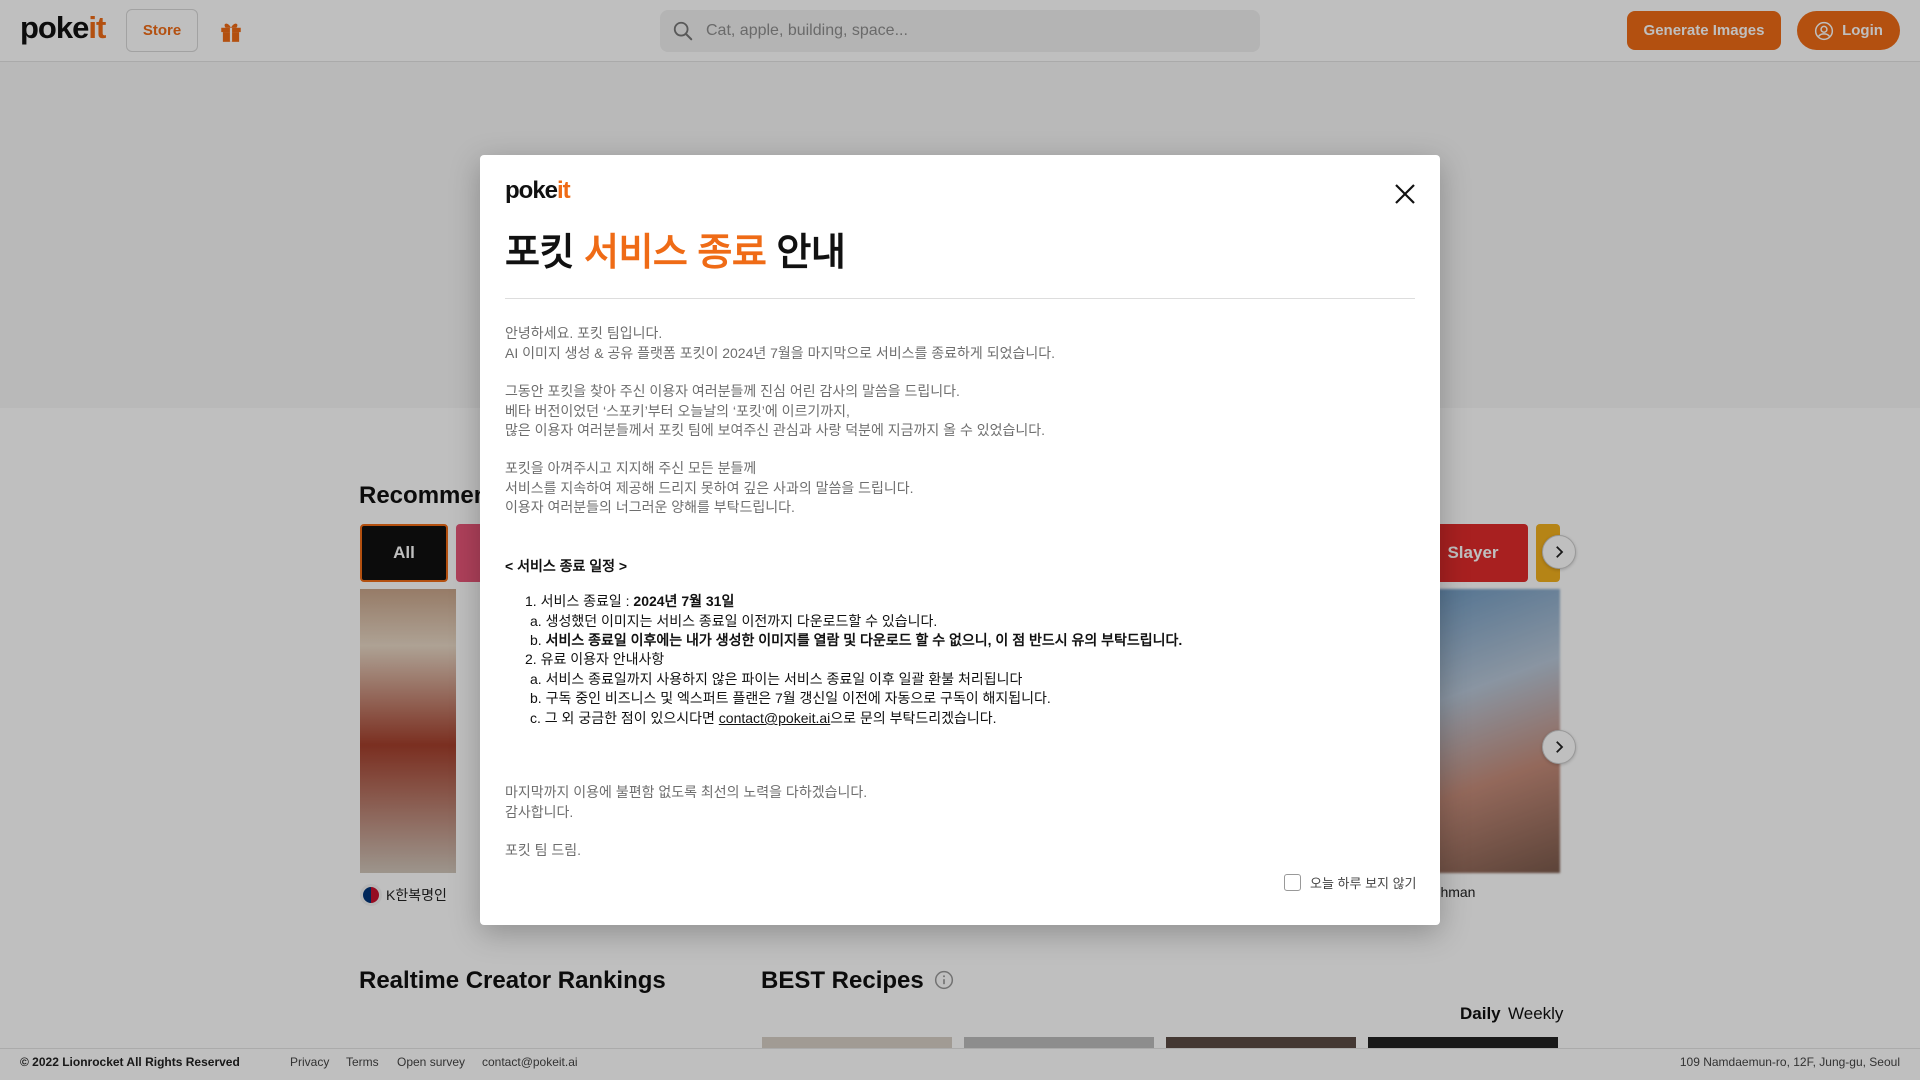 The height and width of the screenshot is (1080, 1920). Describe the element at coordinates (566, 566) in the screenshot. I see `schedule-title: < 서비스 종료 일정 >` at that location.